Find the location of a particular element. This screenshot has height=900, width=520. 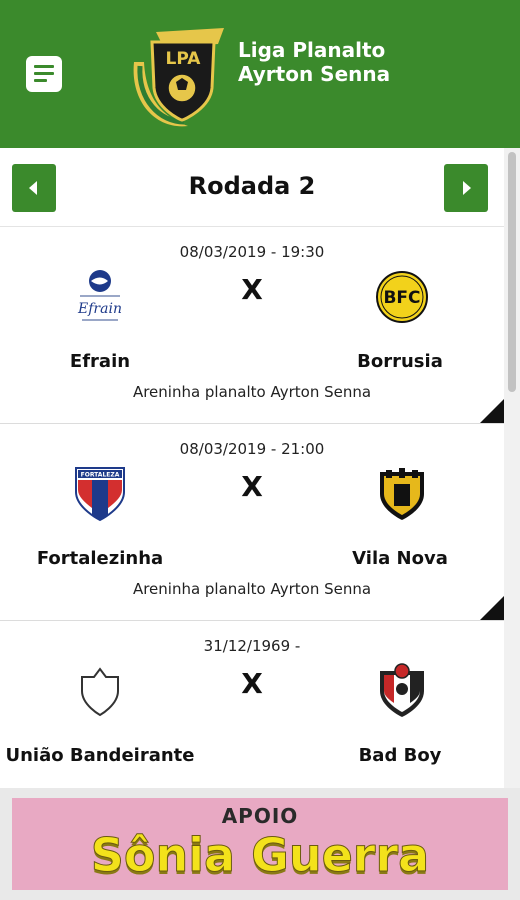

next-round-button is located at coordinates (466, 188).